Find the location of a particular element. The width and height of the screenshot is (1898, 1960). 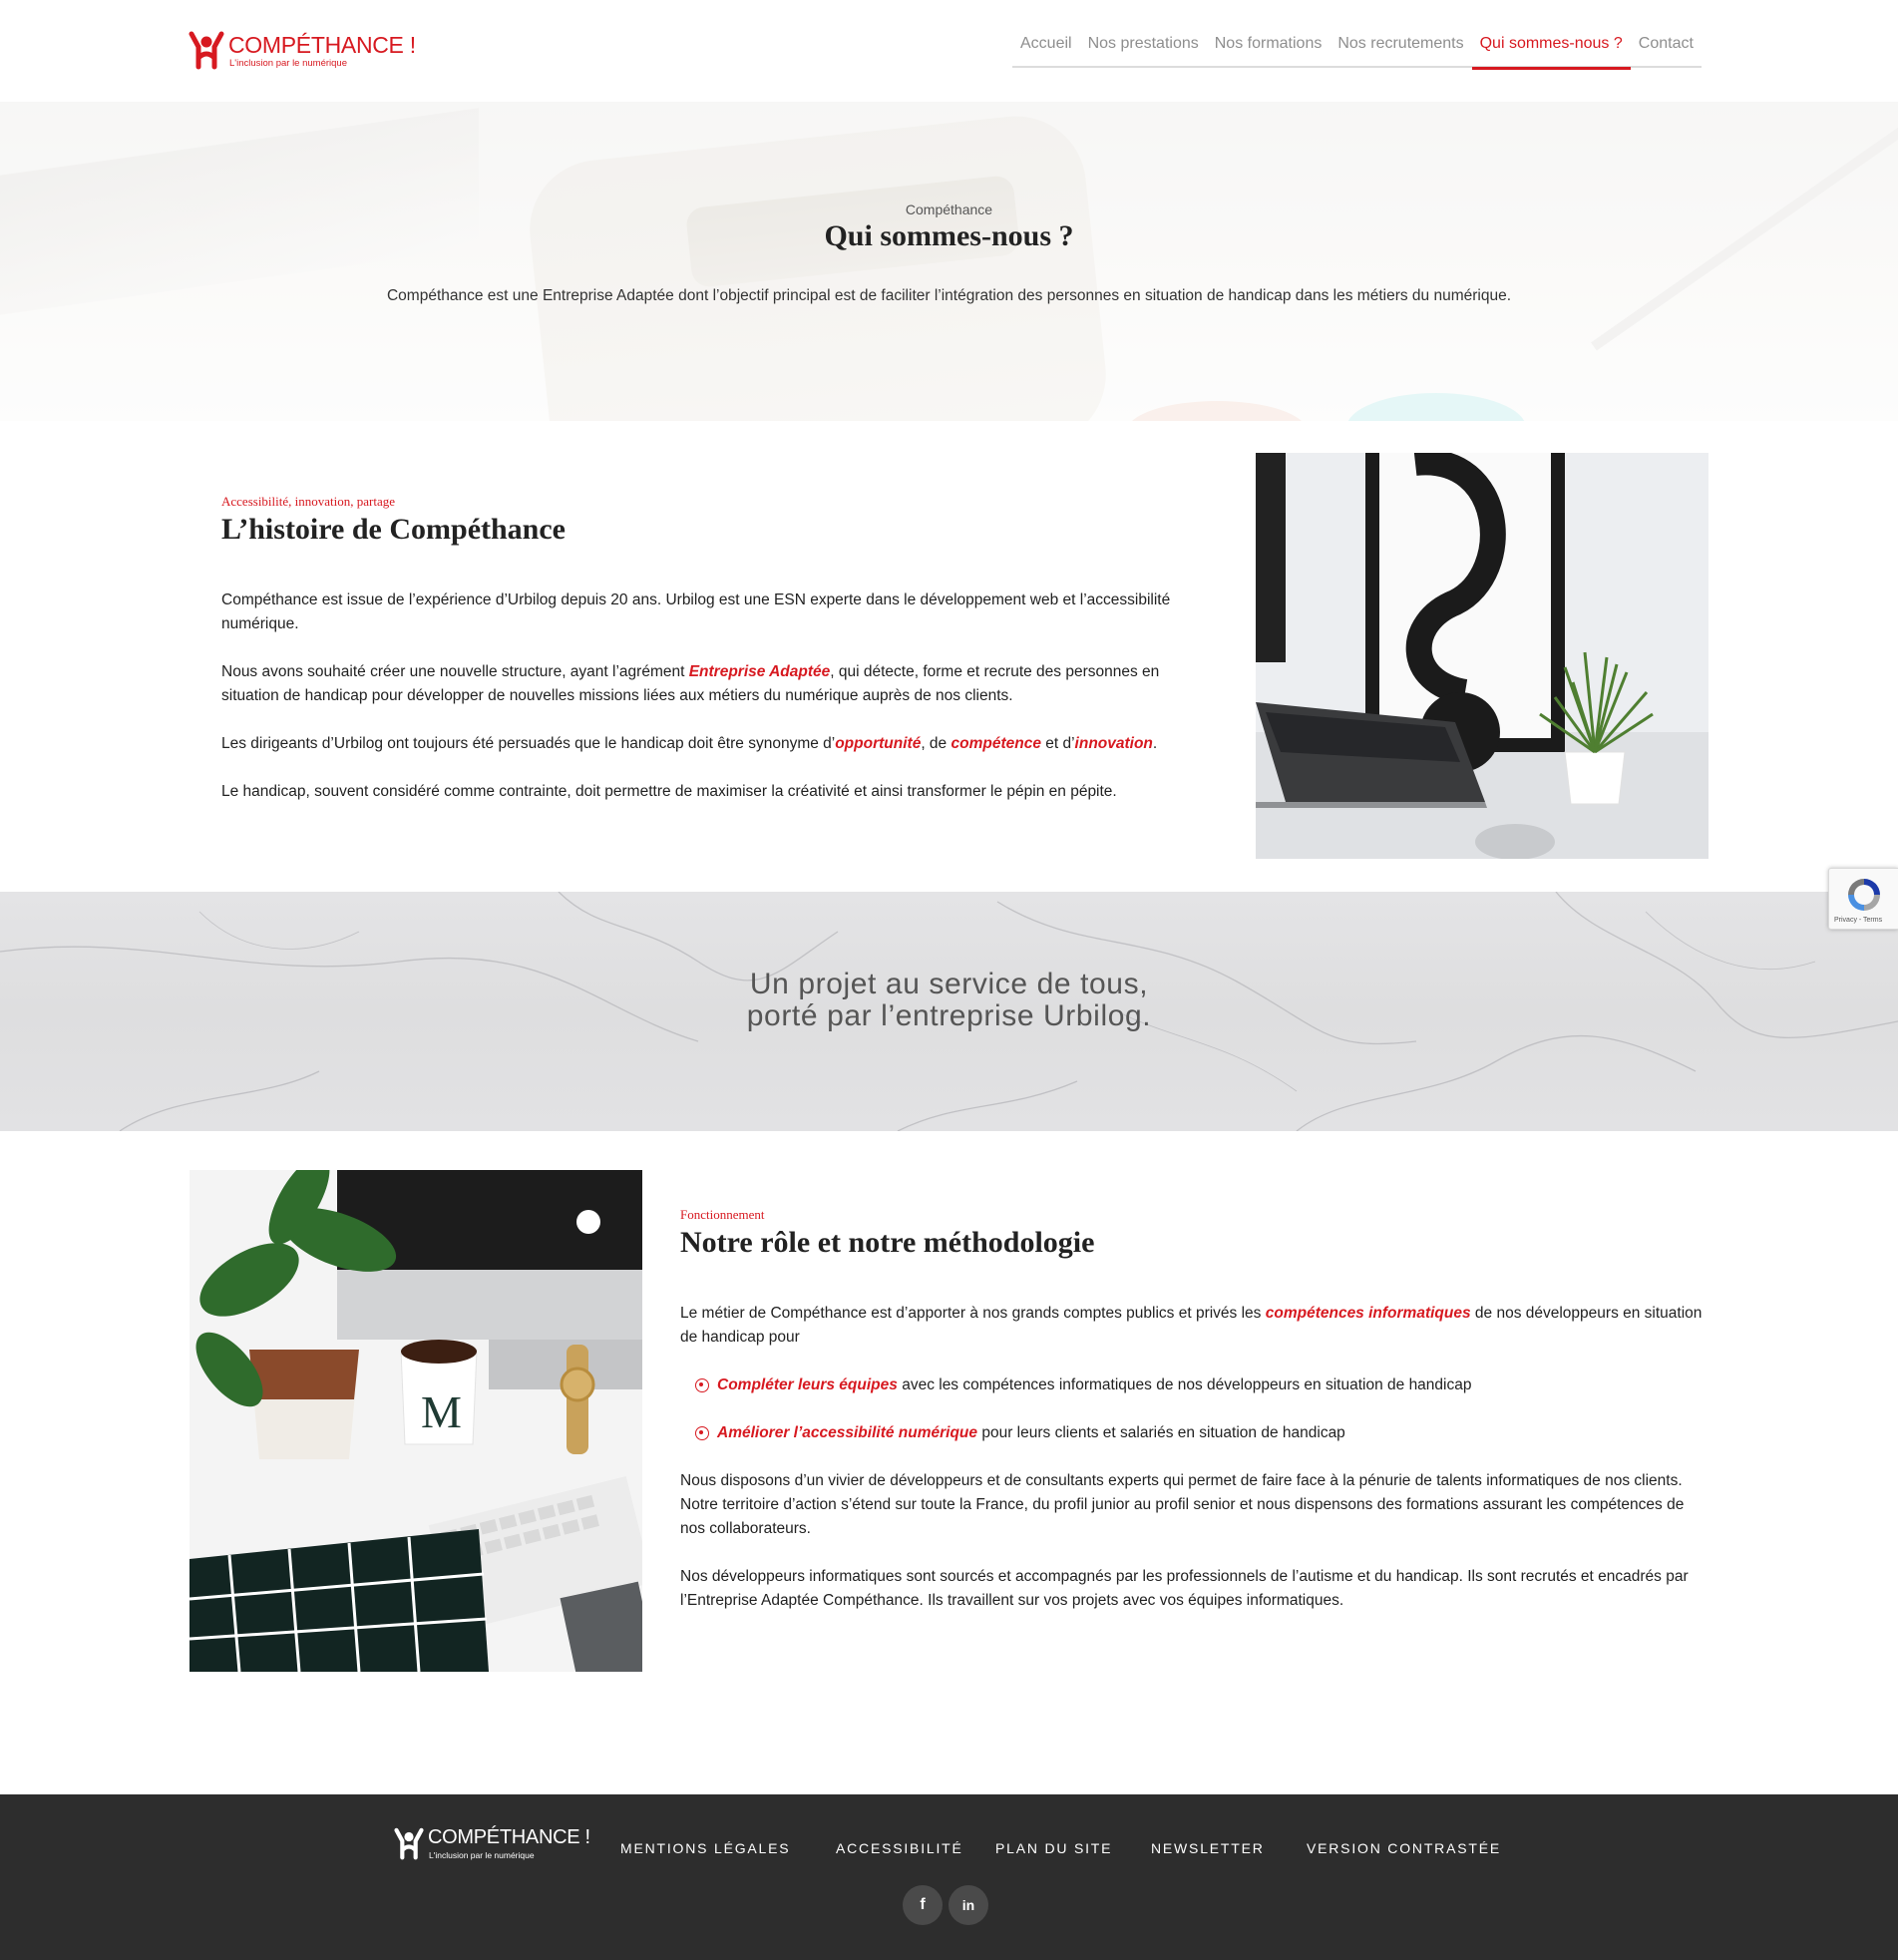

text-run: et d’ is located at coordinates (1058, 743).